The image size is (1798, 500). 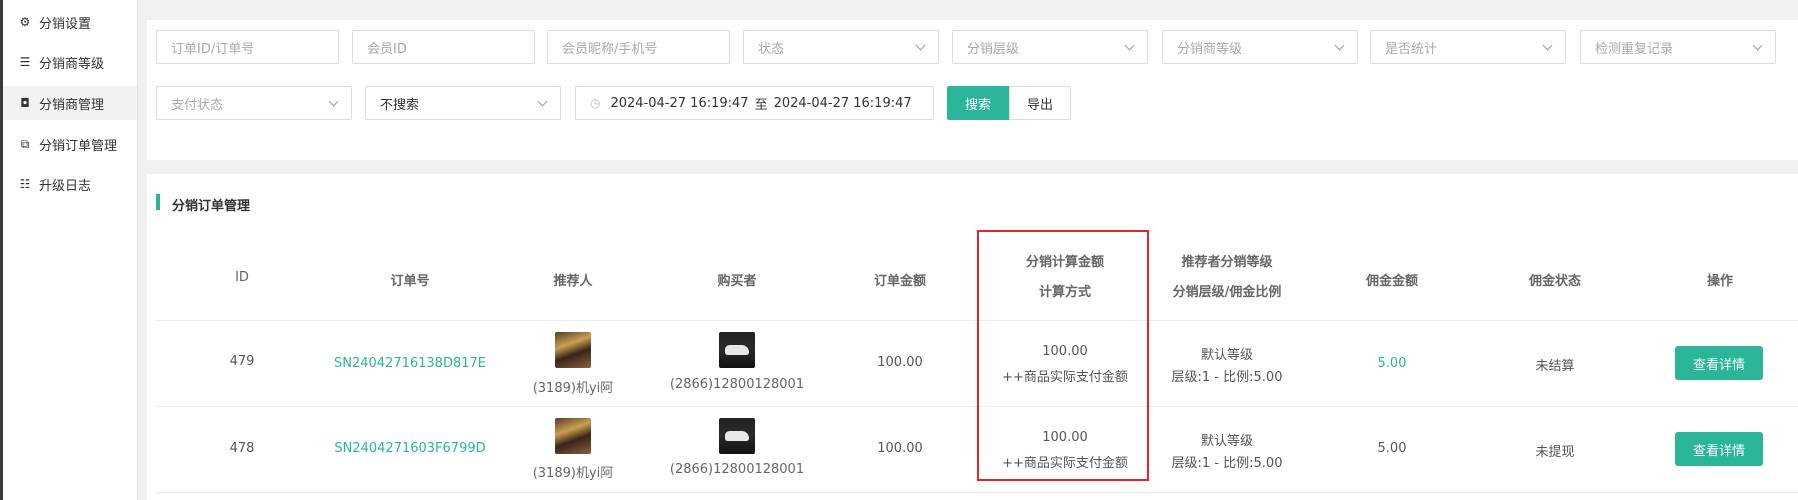 I want to click on export-button: 导出, so click(x=1040, y=103).